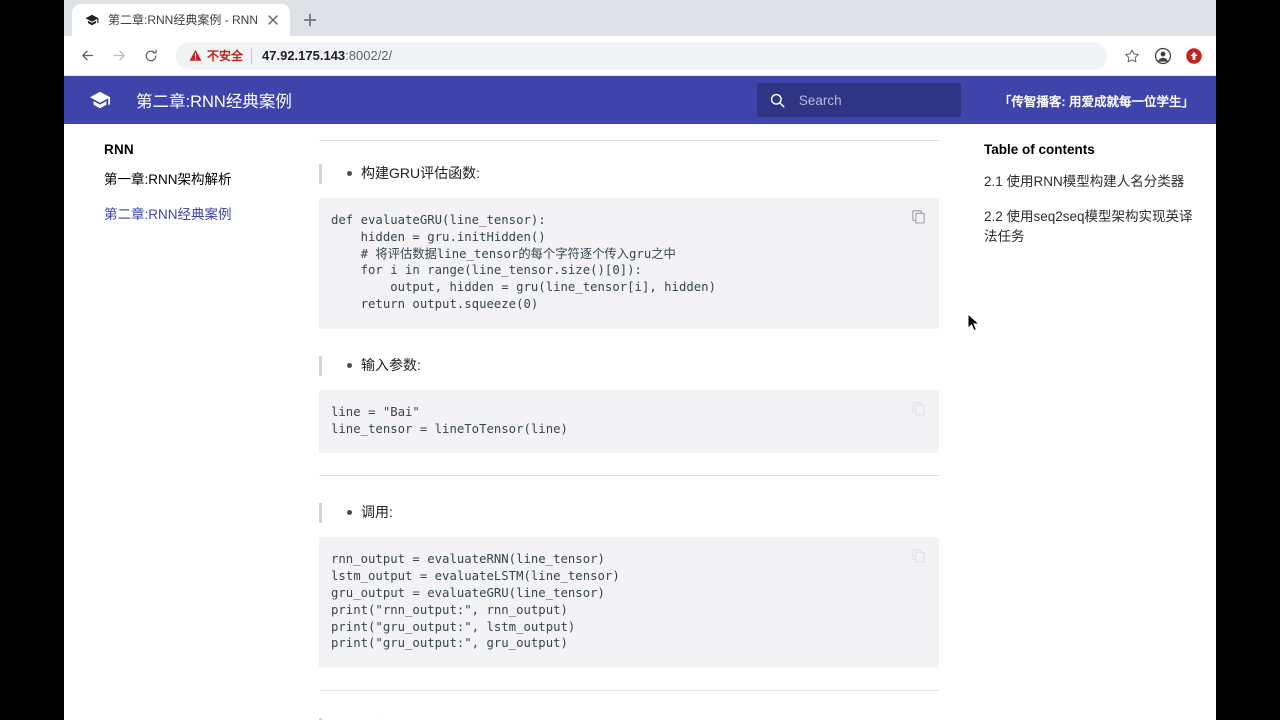 Image resolution: width=1280 pixels, height=720 pixels. Describe the element at coordinates (92, 20) in the screenshot. I see `graduation-cap-favicon` at that location.